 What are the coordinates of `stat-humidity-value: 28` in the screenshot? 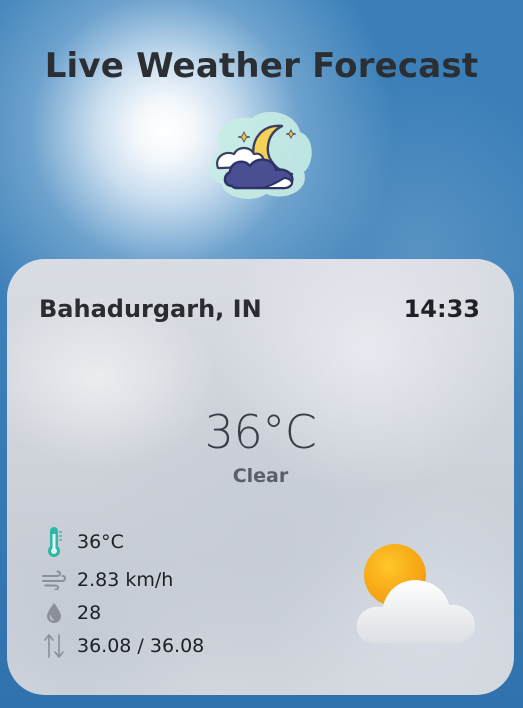 It's located at (89, 613).